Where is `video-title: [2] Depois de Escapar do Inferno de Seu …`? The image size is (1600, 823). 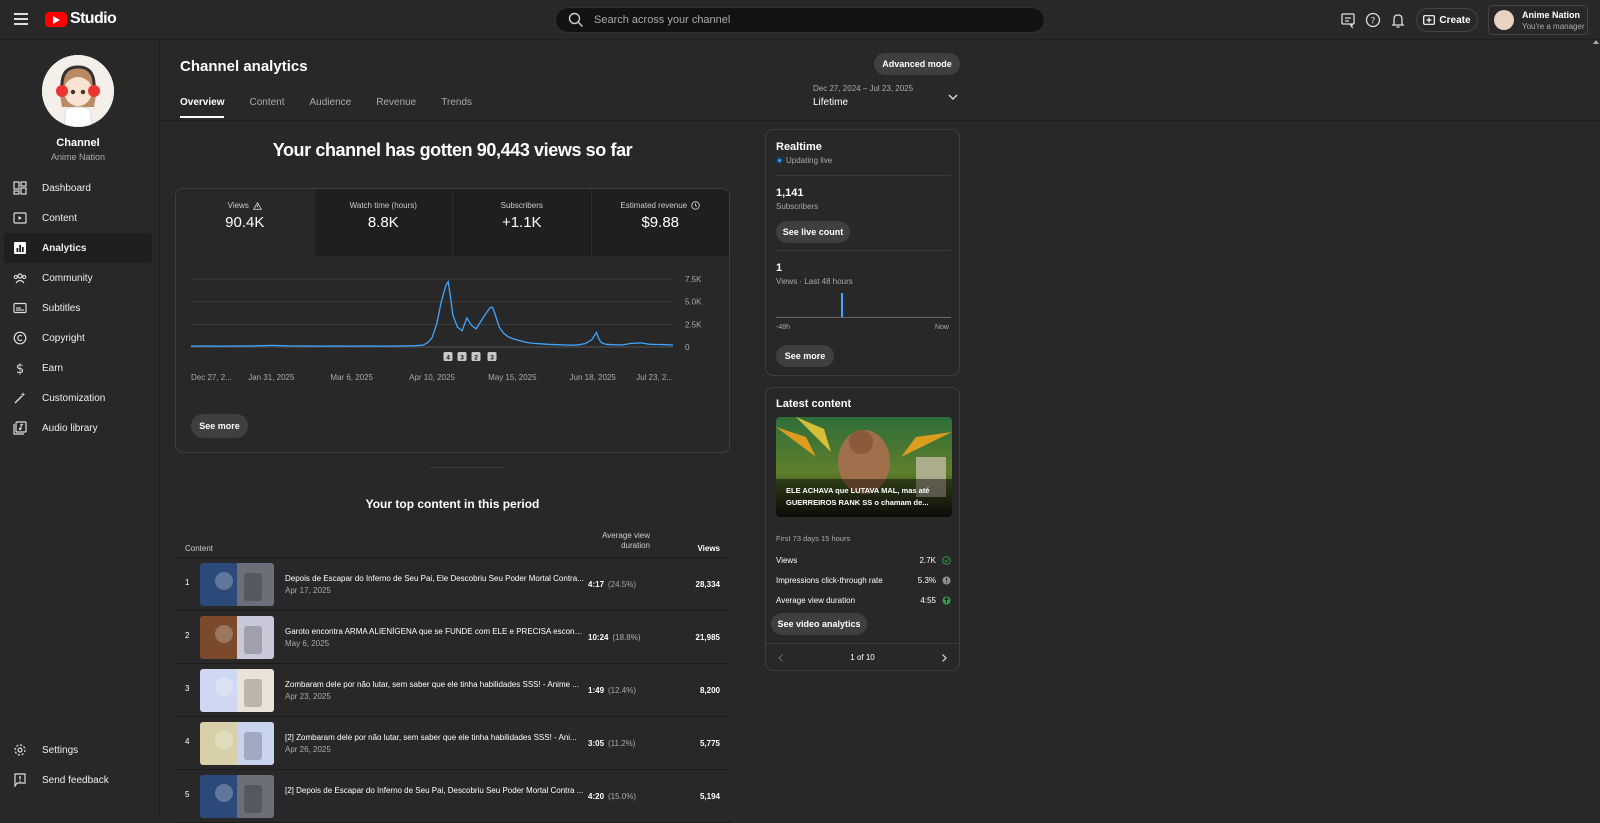
video-title: [2] Depois de Escapar do Inferno de Seu … is located at coordinates (435, 790).